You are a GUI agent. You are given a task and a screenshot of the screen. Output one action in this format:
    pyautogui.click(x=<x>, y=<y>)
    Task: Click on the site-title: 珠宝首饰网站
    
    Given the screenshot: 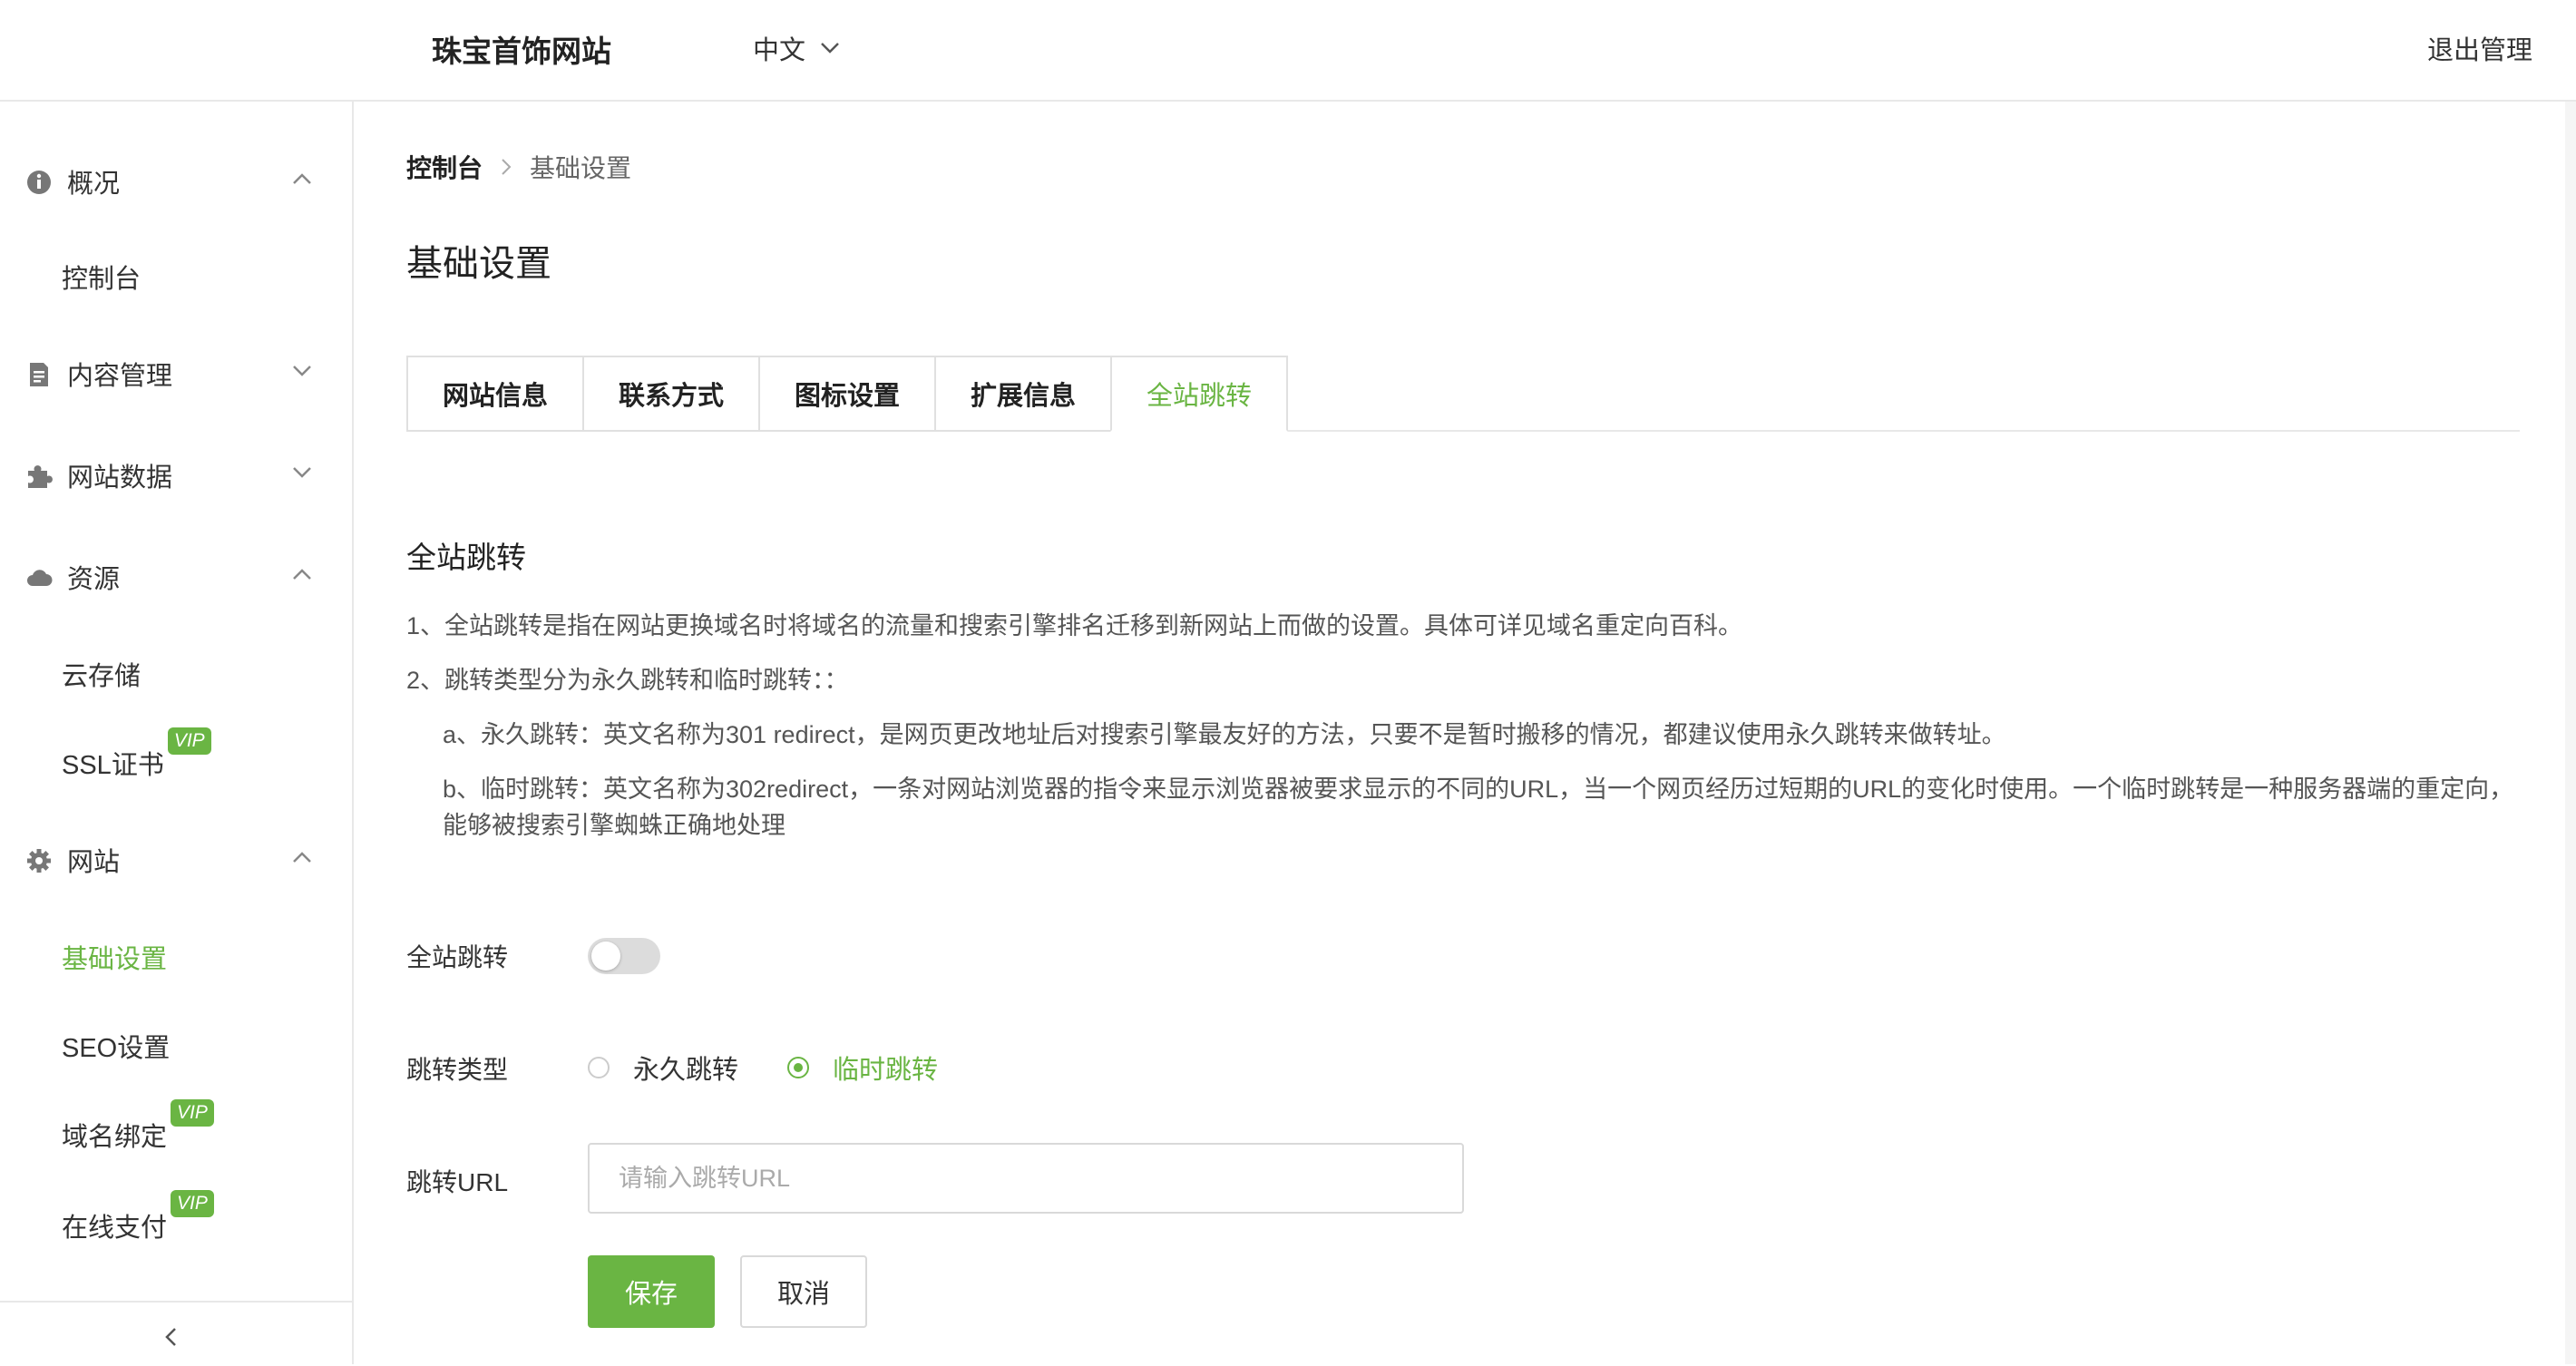 What is the action you would take?
    pyautogui.click(x=521, y=51)
    